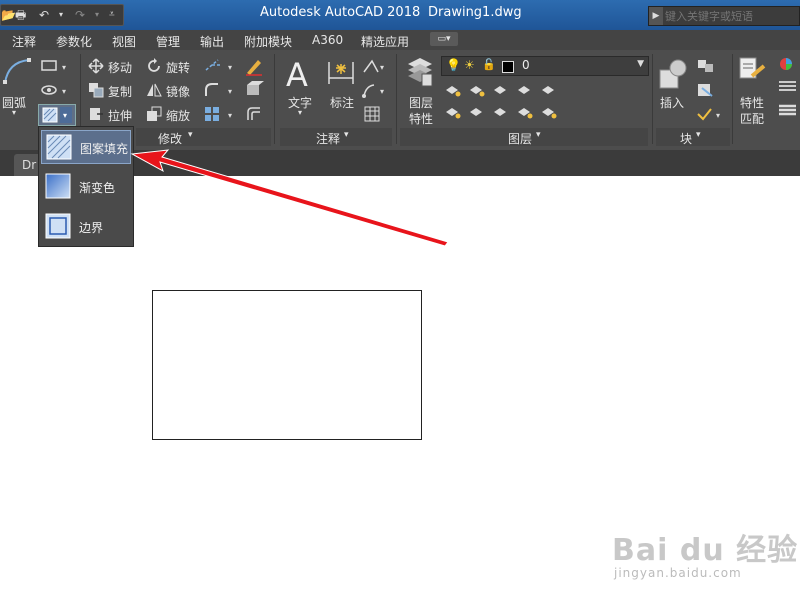  I want to click on layer-color-swatch, so click(508, 67).